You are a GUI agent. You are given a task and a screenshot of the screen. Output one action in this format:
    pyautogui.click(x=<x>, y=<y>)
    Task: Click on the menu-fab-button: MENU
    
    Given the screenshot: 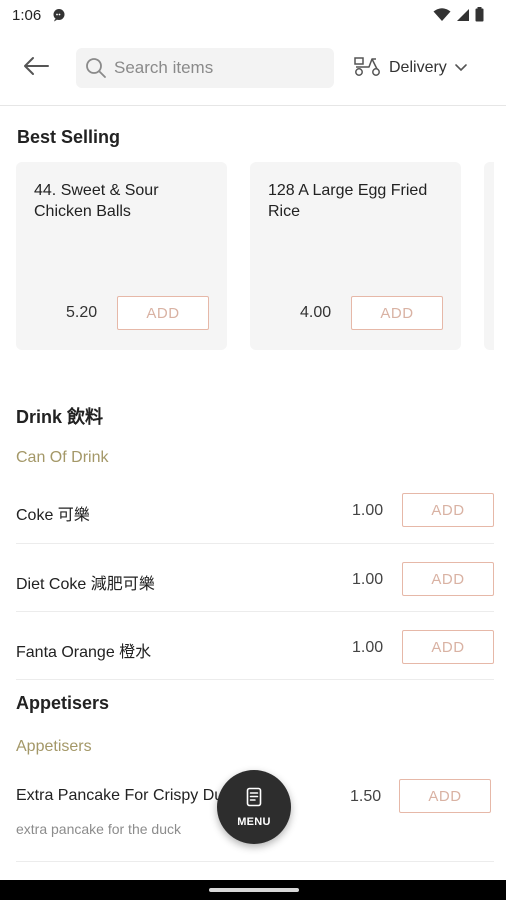 What is the action you would take?
    pyautogui.click(x=254, y=807)
    